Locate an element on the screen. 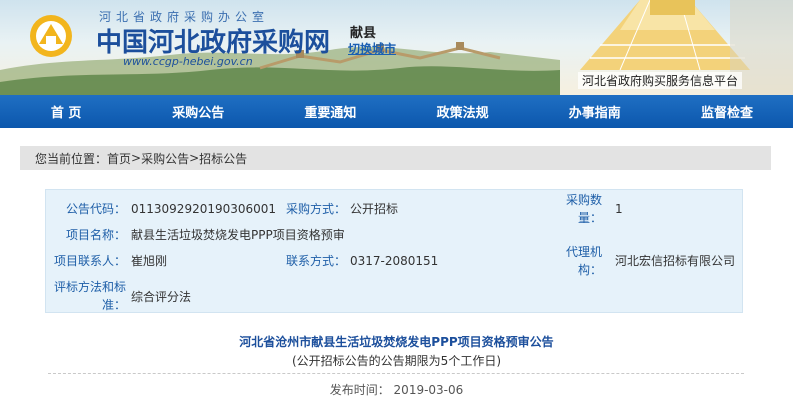 This screenshot has height=398, width=793. main-nav: 首 页 采购公告 重要通知 政策法规 办事指南 监督检查 is located at coordinates (396, 111).